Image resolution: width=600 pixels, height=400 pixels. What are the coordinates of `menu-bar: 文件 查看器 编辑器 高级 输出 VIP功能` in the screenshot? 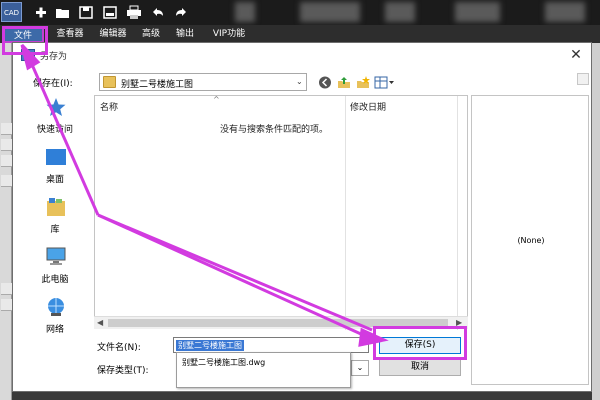 It's located at (300, 34).